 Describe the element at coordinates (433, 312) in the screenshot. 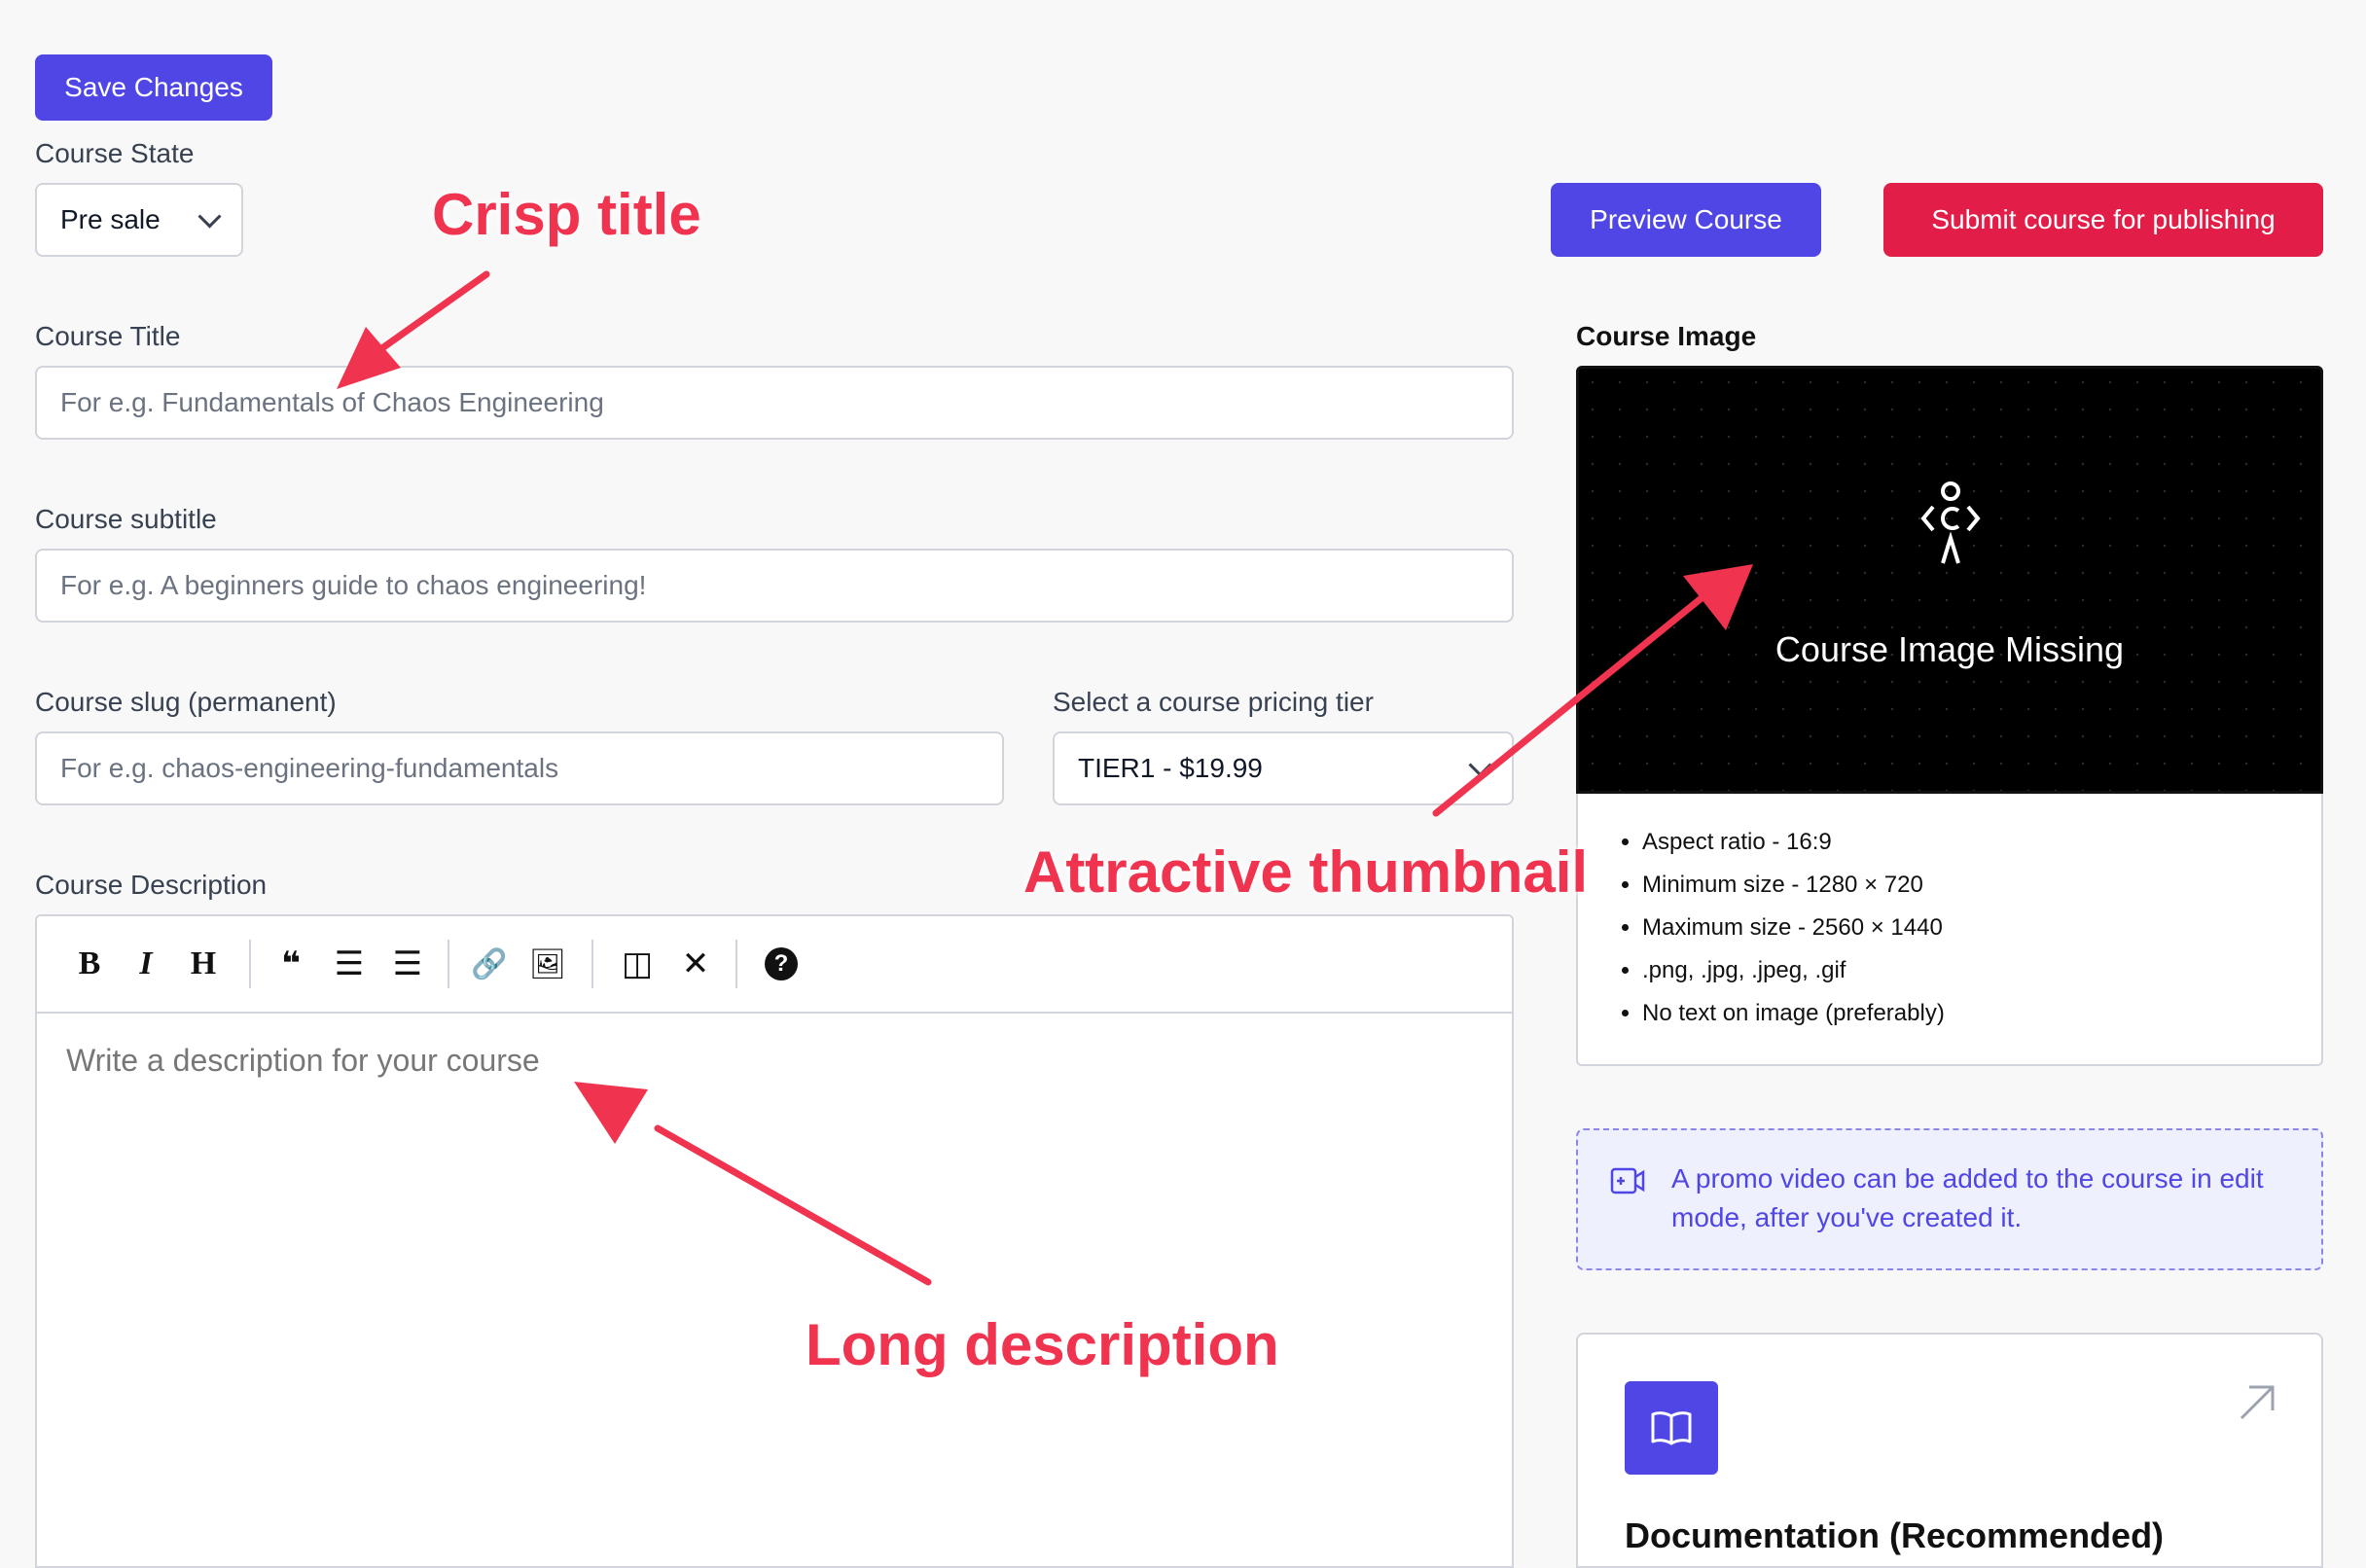

I see `title-arrow` at that location.